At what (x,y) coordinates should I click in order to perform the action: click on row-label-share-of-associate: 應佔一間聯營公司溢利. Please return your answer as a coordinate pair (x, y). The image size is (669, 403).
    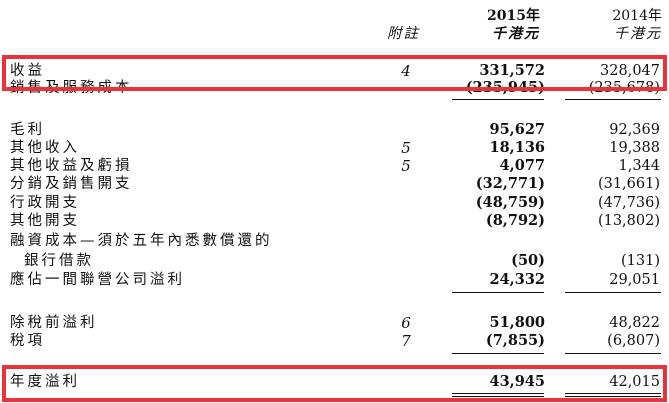
    Looking at the image, I should click on (97, 280).